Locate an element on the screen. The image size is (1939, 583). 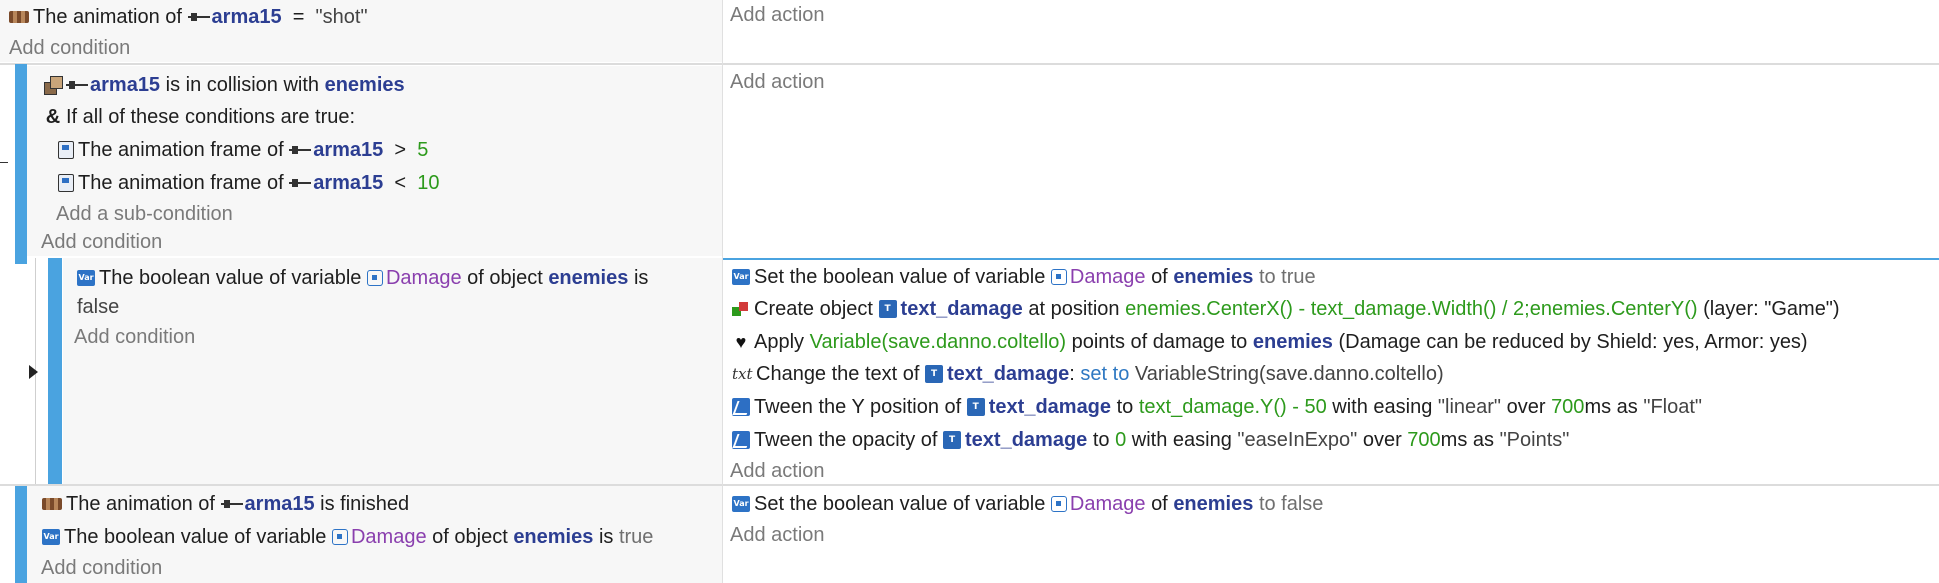
value: 5 is located at coordinates (423, 150).